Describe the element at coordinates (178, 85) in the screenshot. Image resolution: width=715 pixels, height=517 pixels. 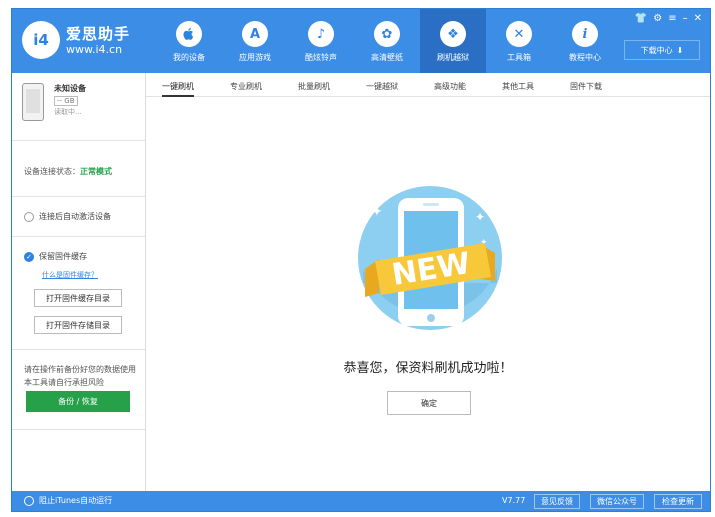
I see `tab-one-click-flash: 一键刷机` at that location.